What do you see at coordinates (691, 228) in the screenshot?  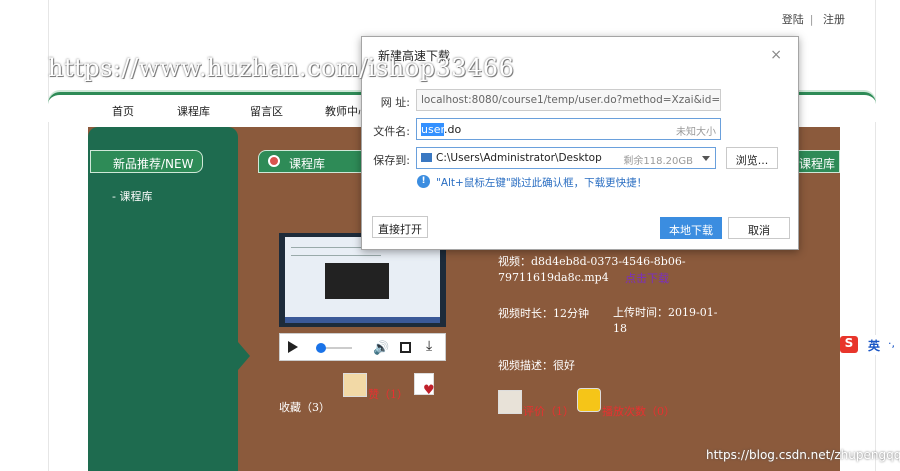 I see `local-download-button: 本地下载` at bounding box center [691, 228].